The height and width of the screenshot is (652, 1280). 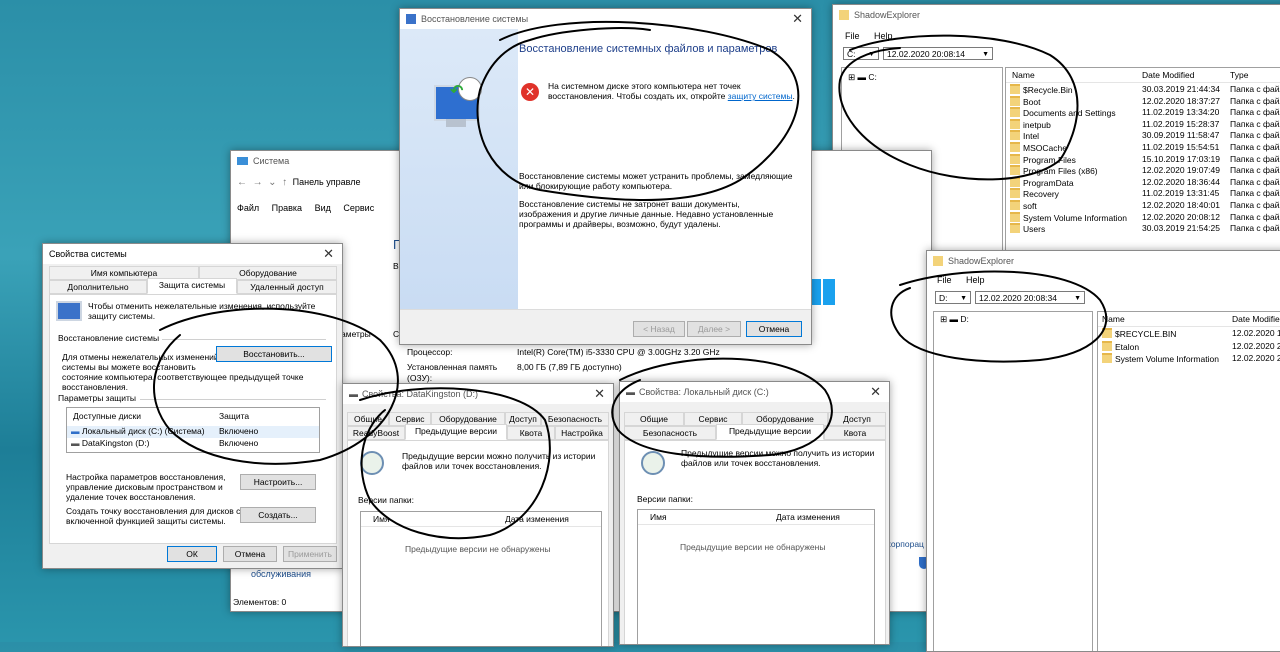 I want to click on file-date: 11.02.2019 15:54:51, so click(x=1181, y=147).